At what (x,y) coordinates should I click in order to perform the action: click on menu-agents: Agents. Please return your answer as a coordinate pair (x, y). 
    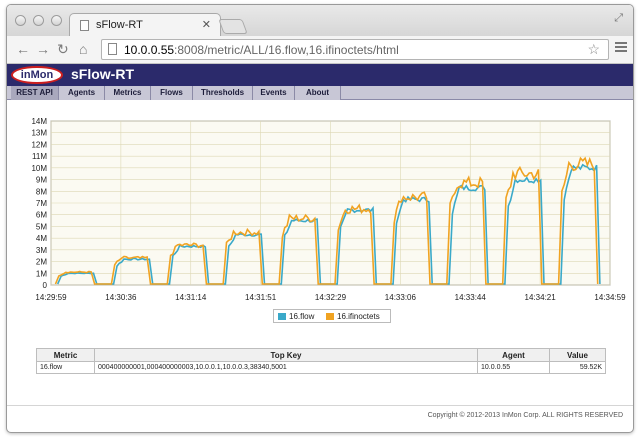
    Looking at the image, I should click on (82, 93).